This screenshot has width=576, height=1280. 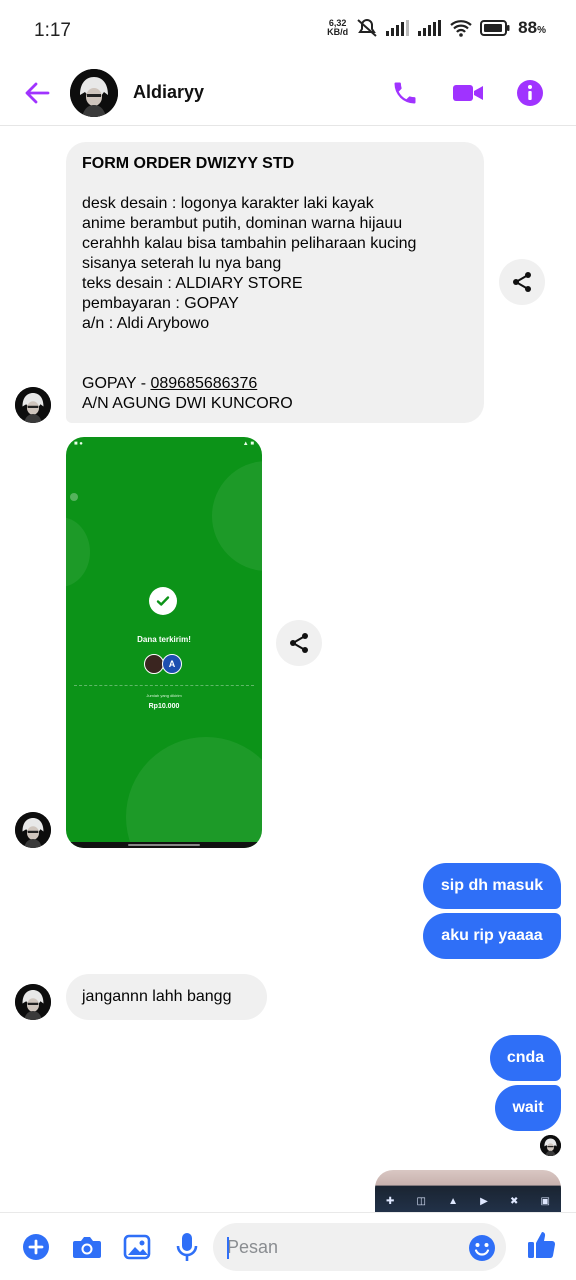 What do you see at coordinates (495, 28) in the screenshot?
I see `battery-icon` at bounding box center [495, 28].